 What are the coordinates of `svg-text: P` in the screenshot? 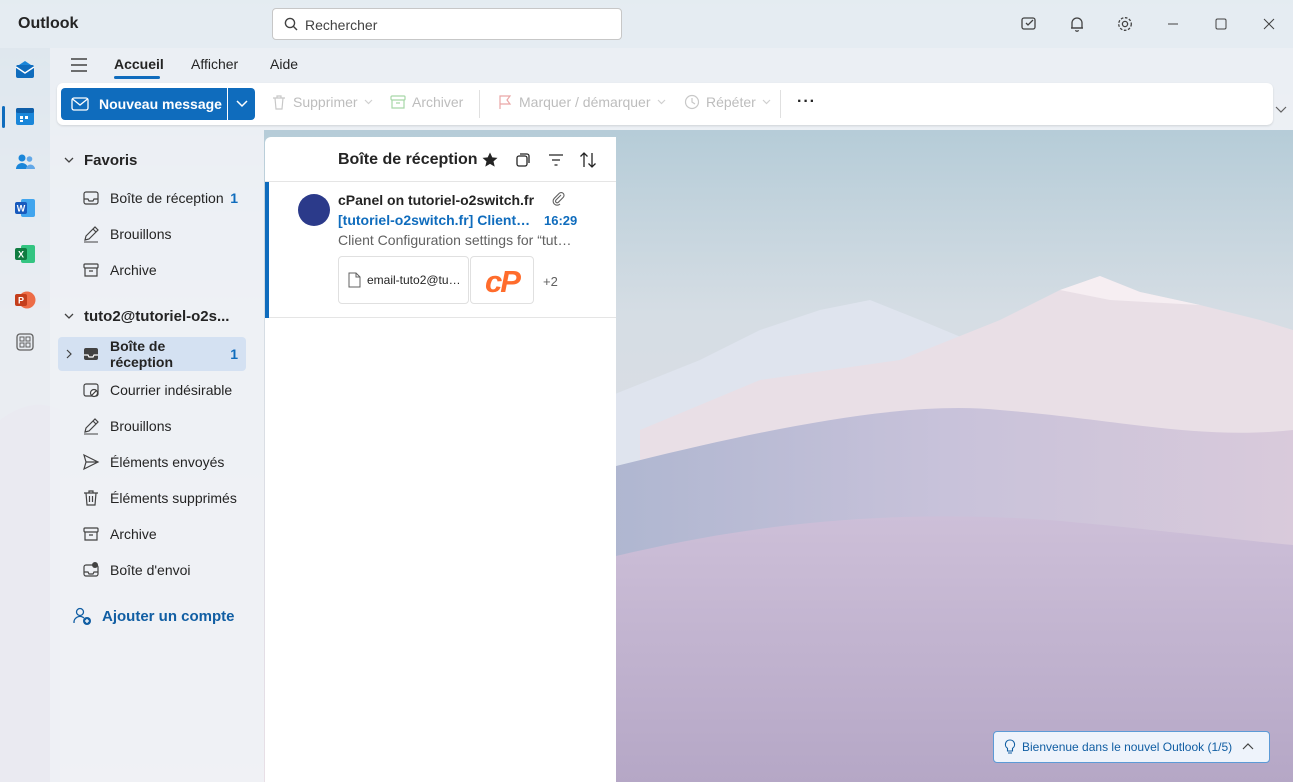 It's located at (21, 301).